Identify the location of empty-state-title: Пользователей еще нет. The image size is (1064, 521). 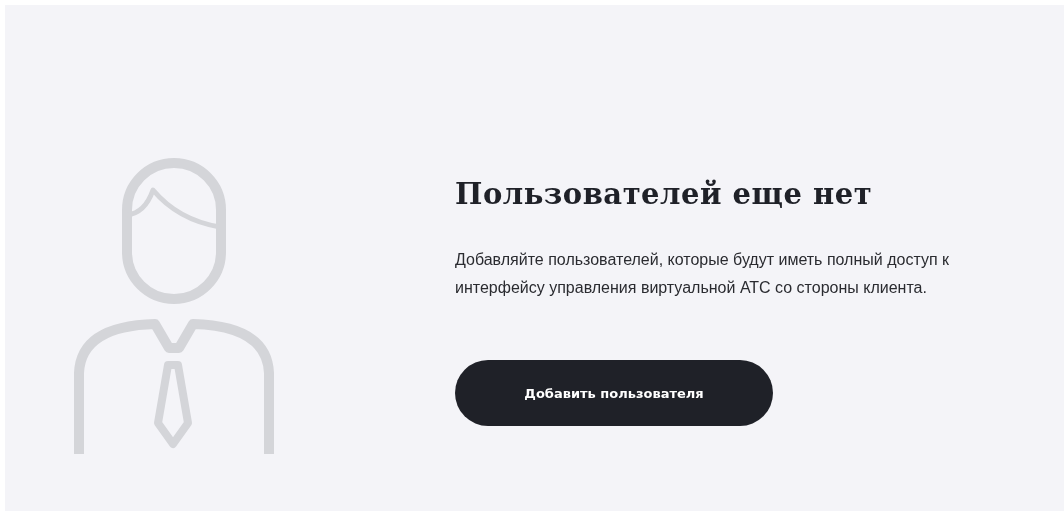
(664, 194).